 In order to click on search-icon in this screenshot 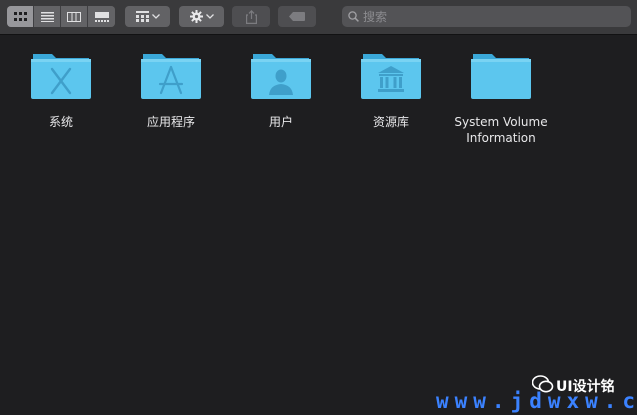, I will do `click(353, 16)`.